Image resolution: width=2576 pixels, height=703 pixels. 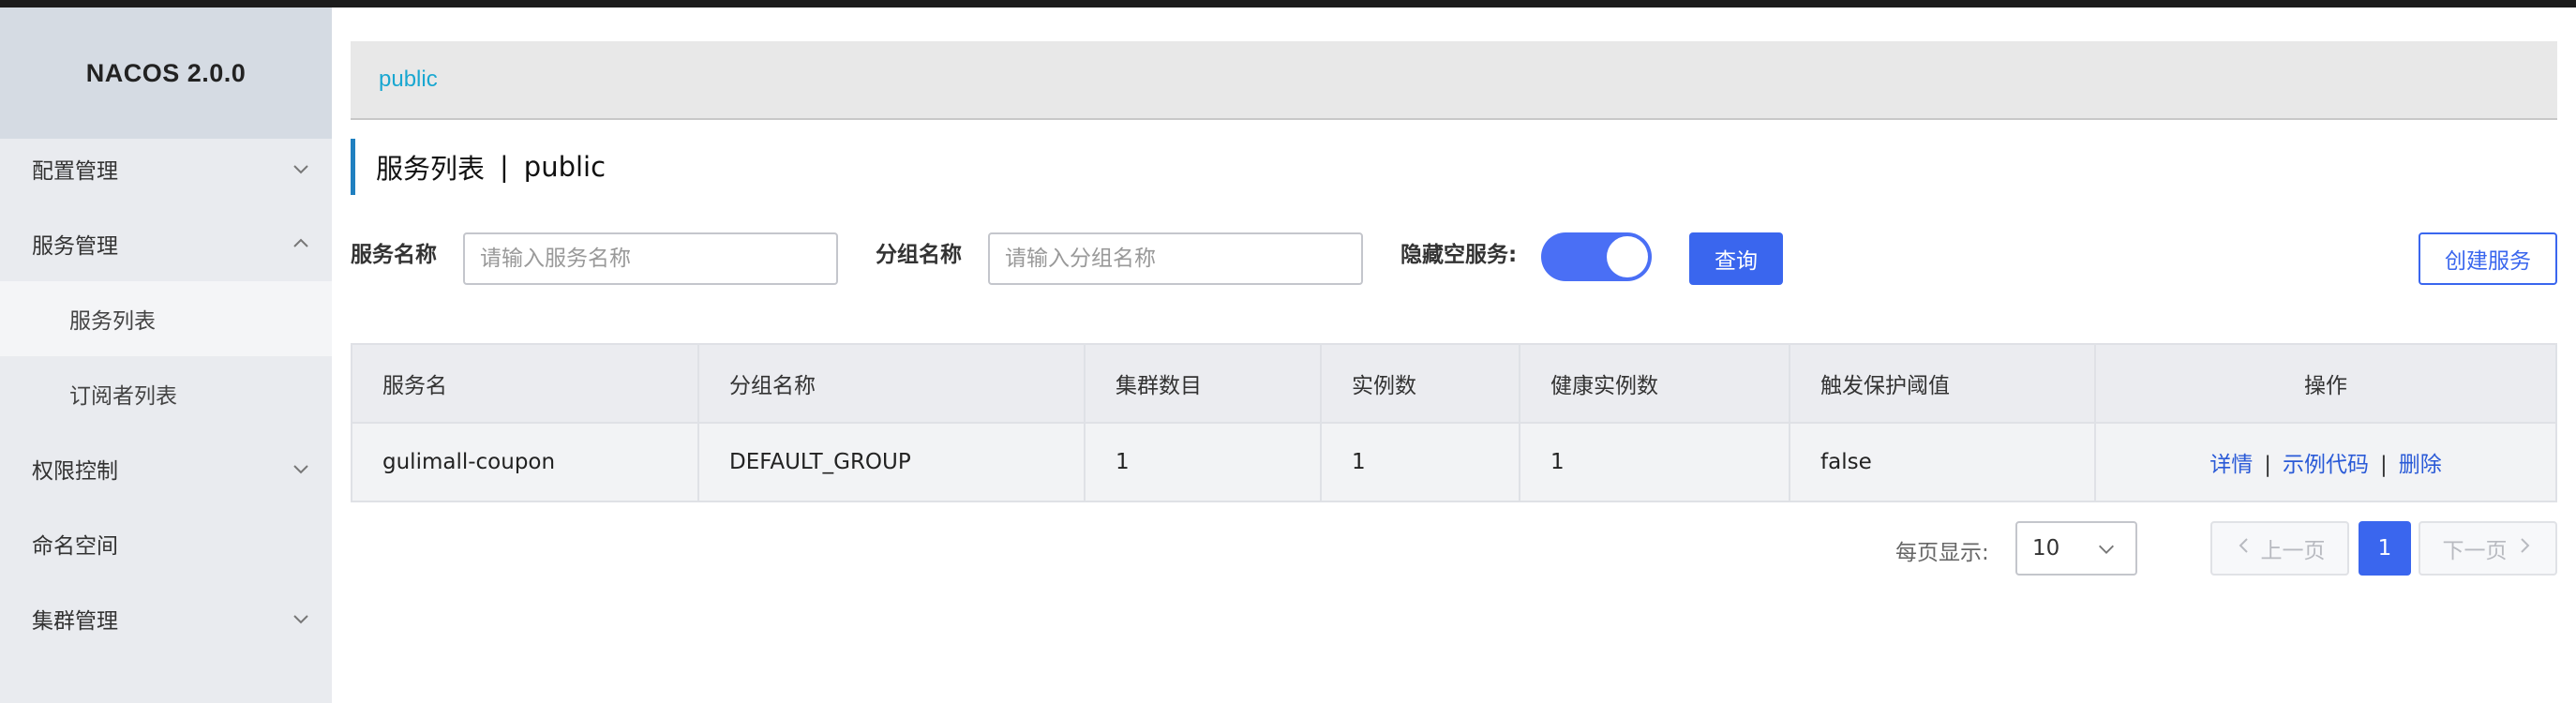 I want to click on sidebar-item-label: 配置管理, so click(x=75, y=171).